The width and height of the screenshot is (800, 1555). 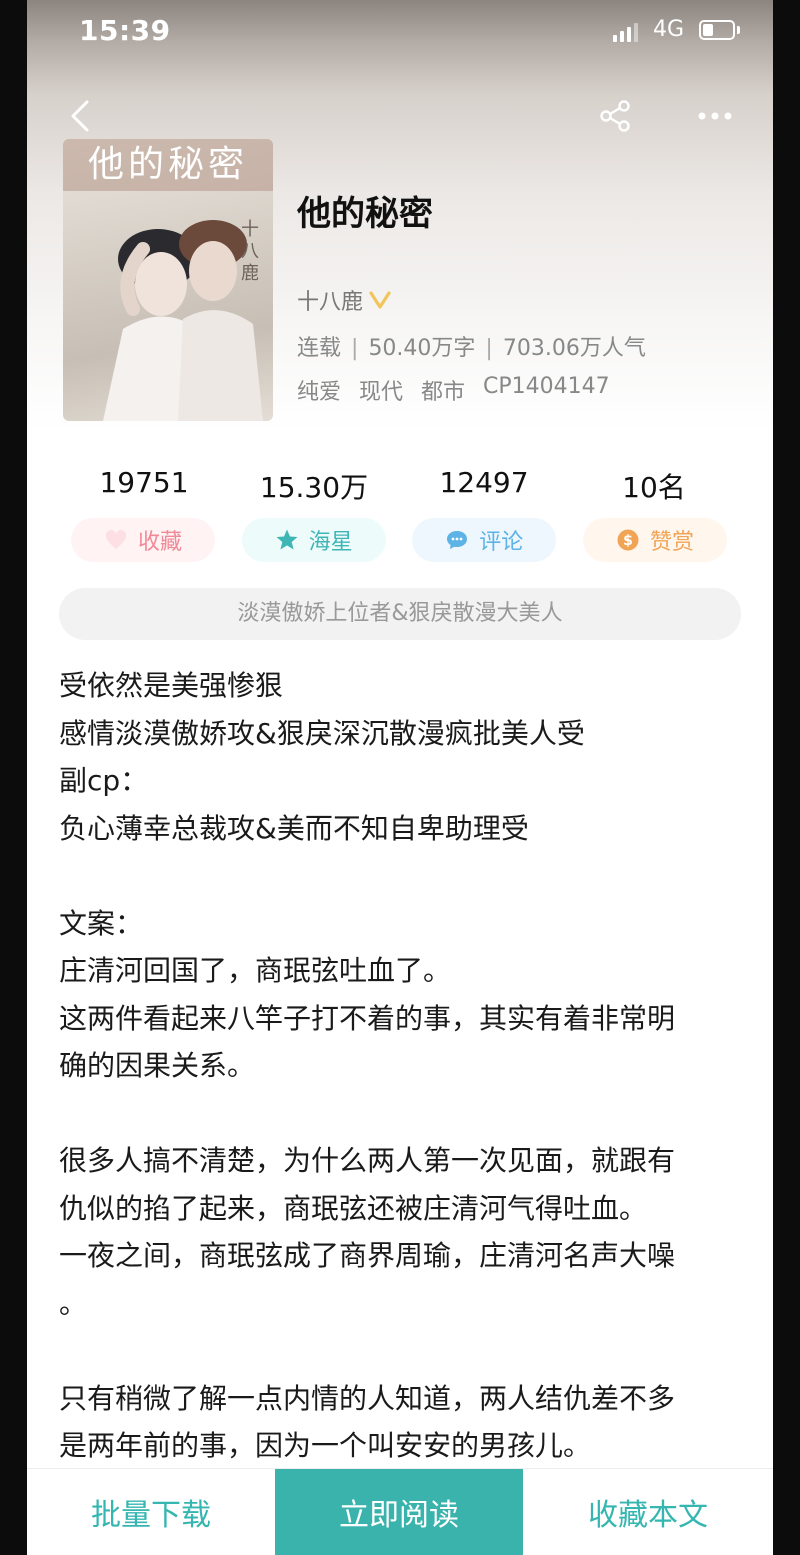 I want to click on read-now-button: 立即阅读, so click(x=399, y=1512).